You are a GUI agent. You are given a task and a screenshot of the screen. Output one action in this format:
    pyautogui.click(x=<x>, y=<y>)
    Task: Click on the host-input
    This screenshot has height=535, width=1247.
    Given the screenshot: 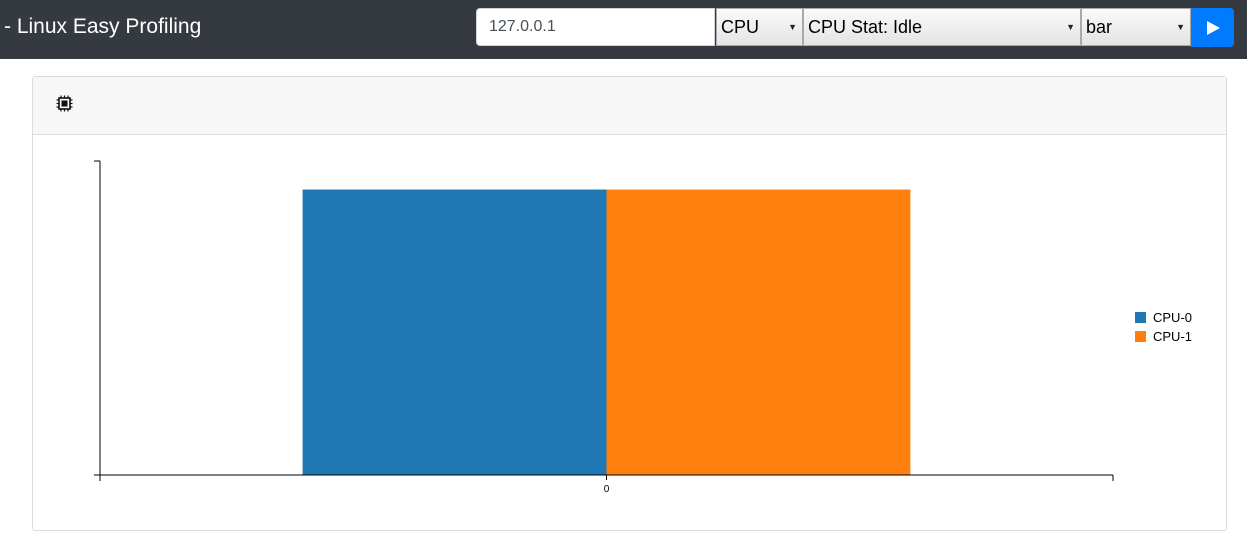 What is the action you would take?
    pyautogui.click(x=595, y=27)
    